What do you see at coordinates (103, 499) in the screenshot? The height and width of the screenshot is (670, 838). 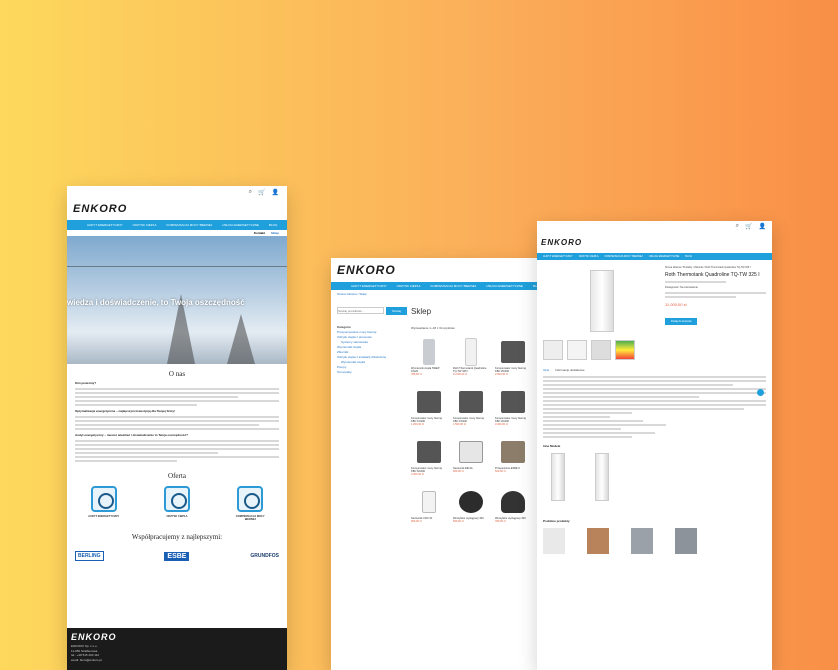 I see `audit-icon` at bounding box center [103, 499].